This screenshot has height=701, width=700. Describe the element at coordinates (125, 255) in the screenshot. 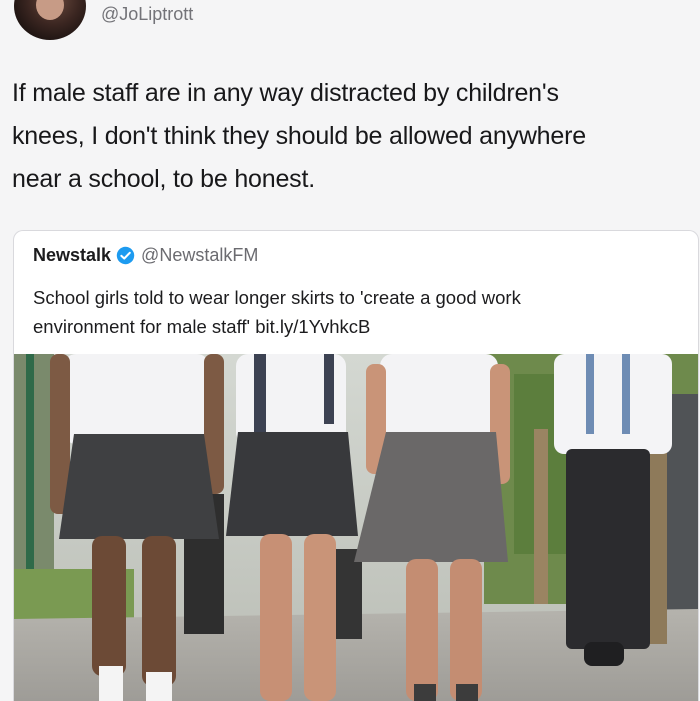

I see `verified-badge-icon` at that location.